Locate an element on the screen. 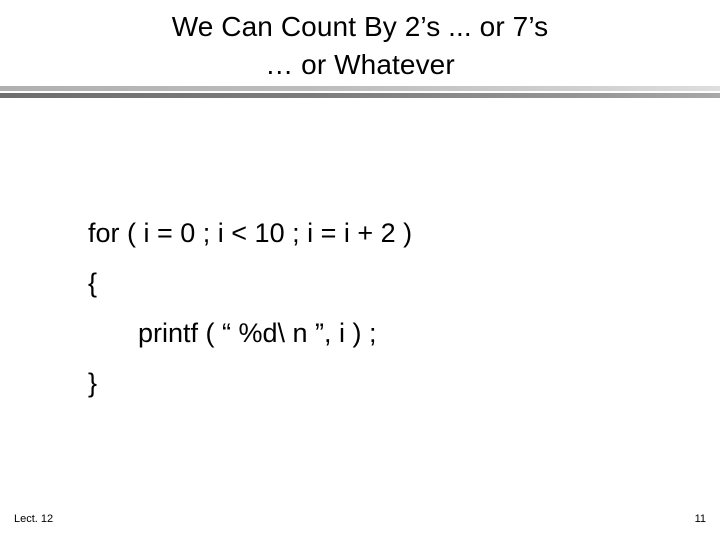 The image size is (720, 540). code-line-printf-statement: printf ( “ %d\ n ”, i ) ; is located at coordinates (257, 333).